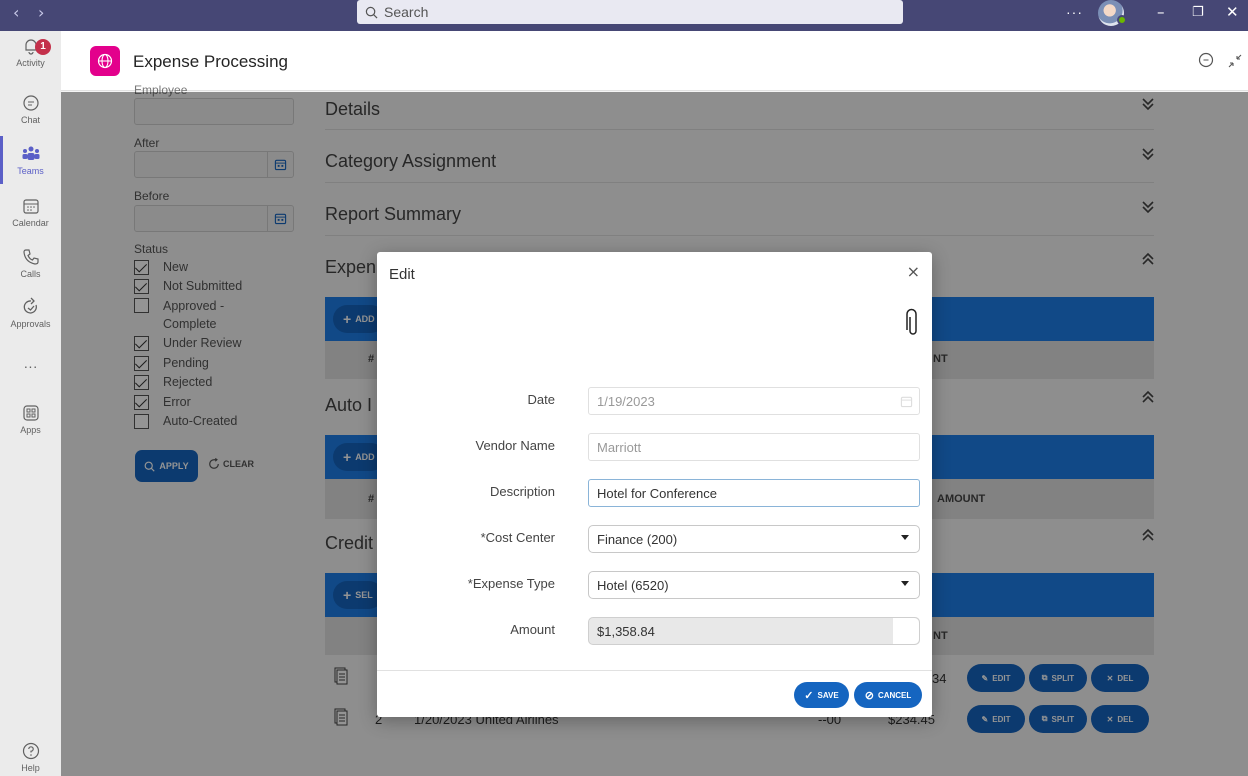 The width and height of the screenshot is (1248, 776). What do you see at coordinates (210, 61) in the screenshot?
I see `app-title: Expense Processing` at bounding box center [210, 61].